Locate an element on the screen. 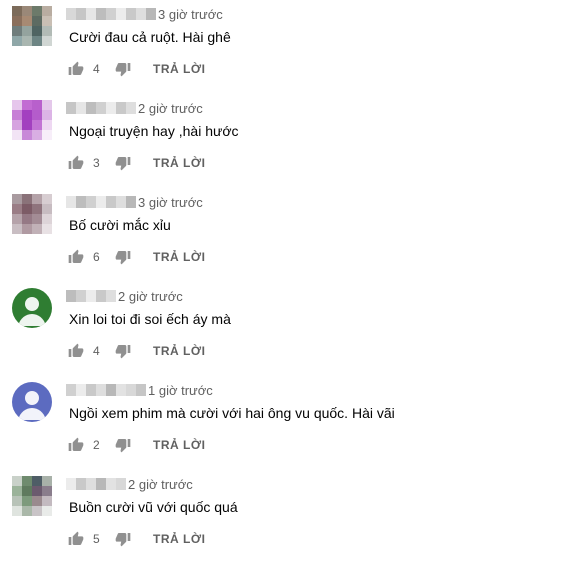  like-count: 5 is located at coordinates (96, 539).